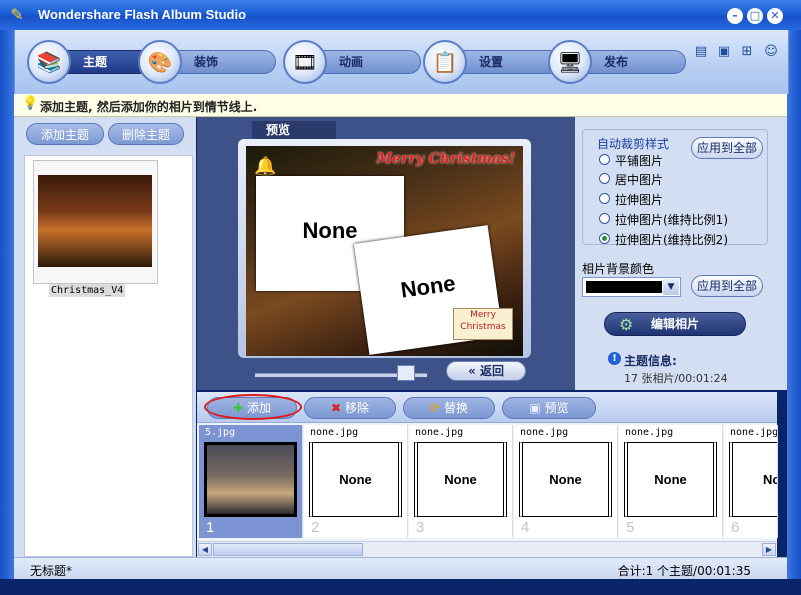  I want to click on crop-option-stretch: 拉伸图片, so click(689, 199).